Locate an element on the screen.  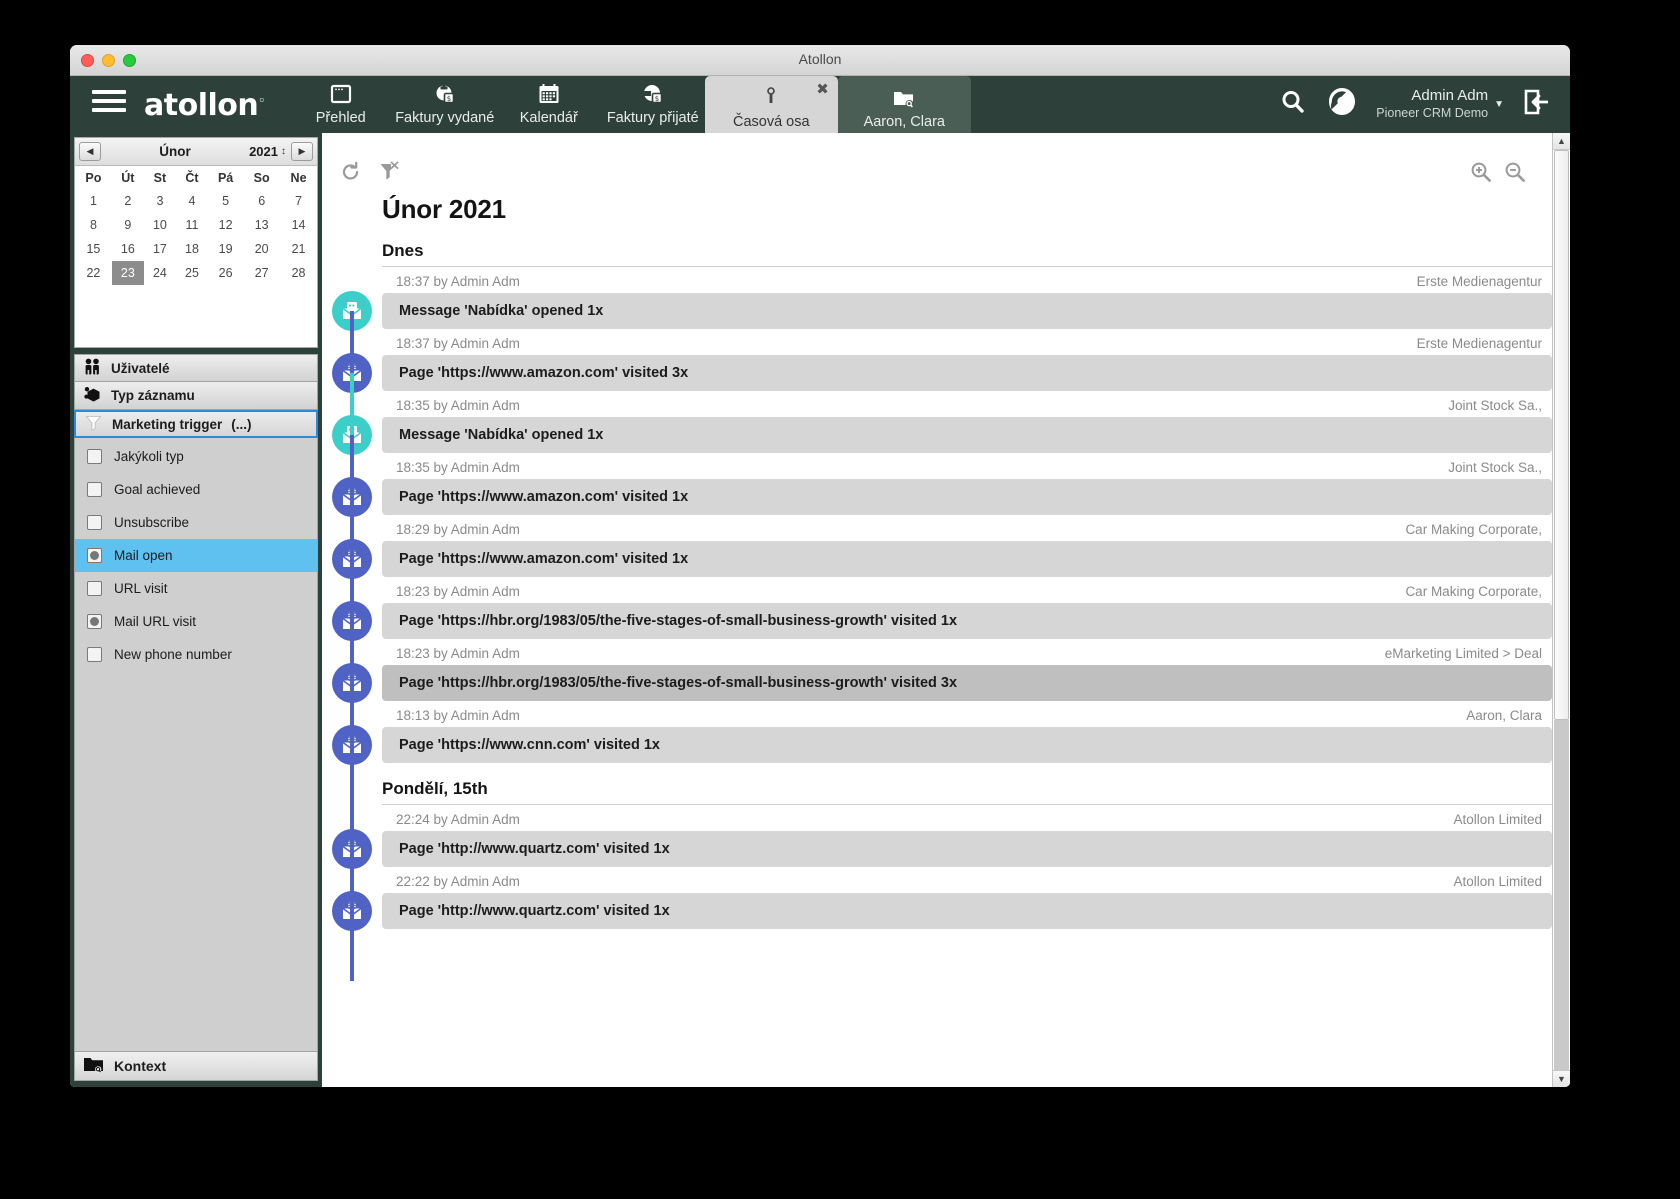
sidebar-item-marketing-trigger: Marketing trigger (...) is located at coordinates (196, 424).